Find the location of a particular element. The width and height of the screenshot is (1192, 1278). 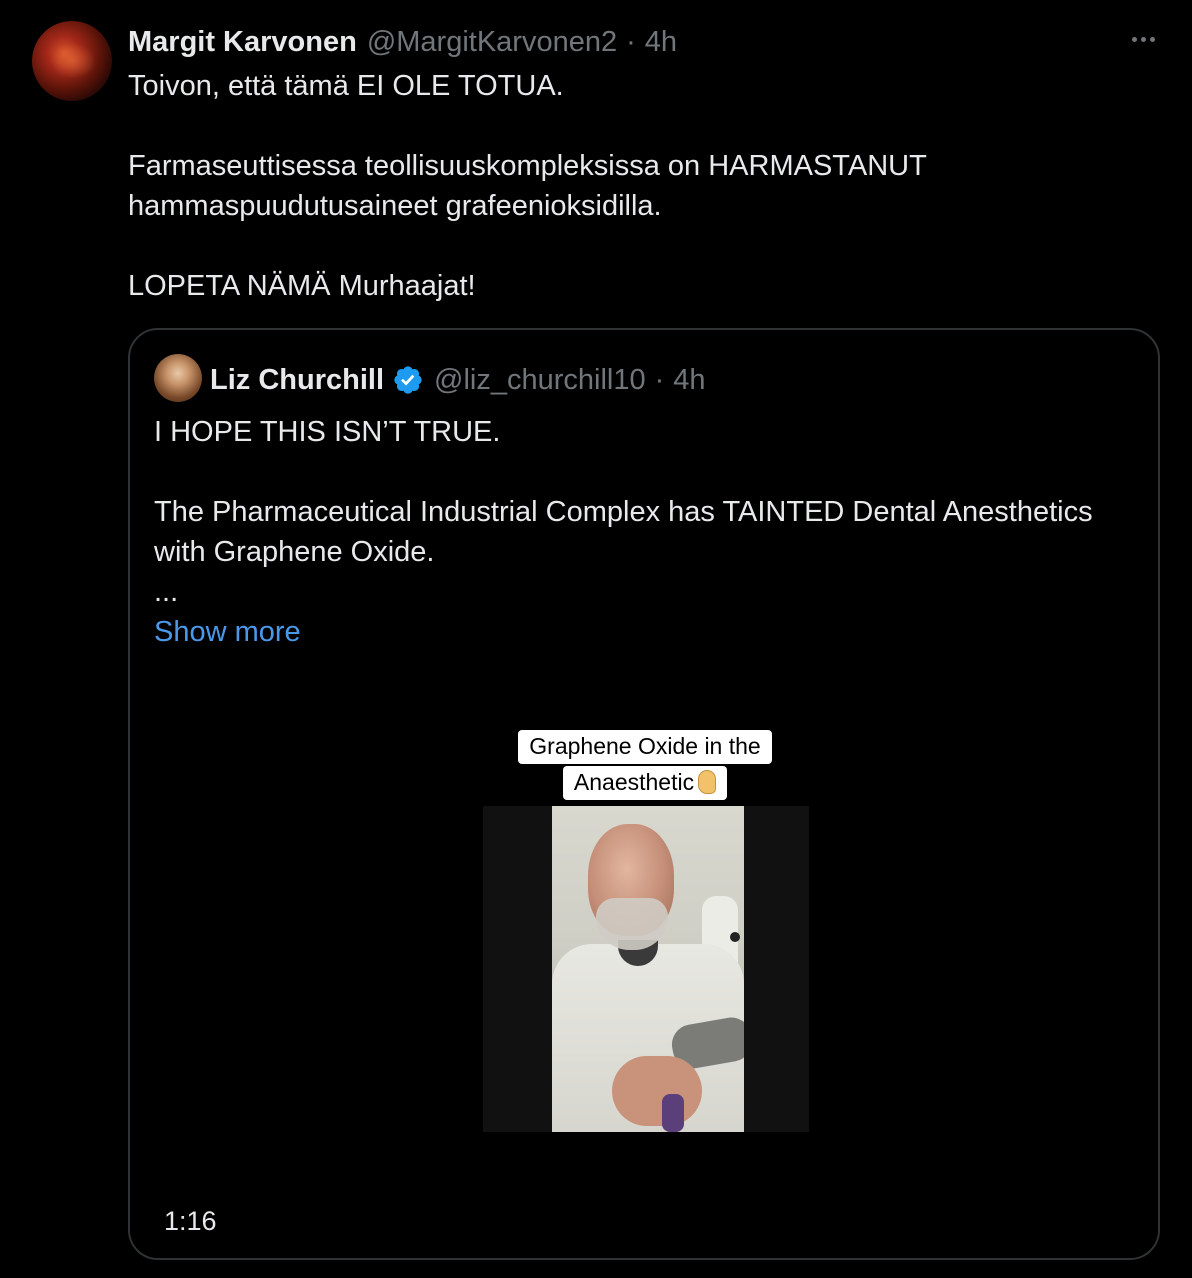

caption-text: Anaesthetic is located at coordinates (634, 782).